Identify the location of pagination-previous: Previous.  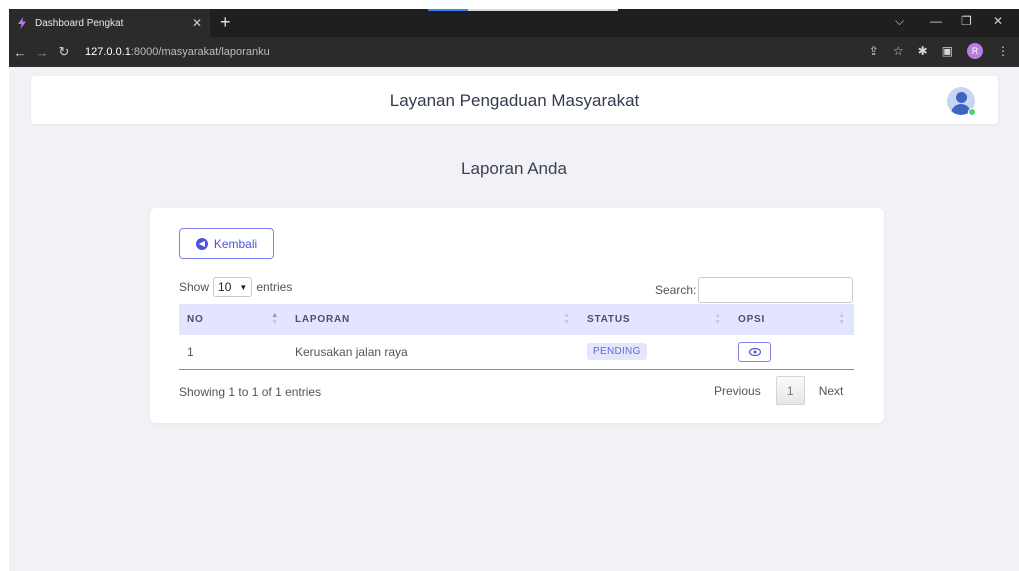
(737, 391).